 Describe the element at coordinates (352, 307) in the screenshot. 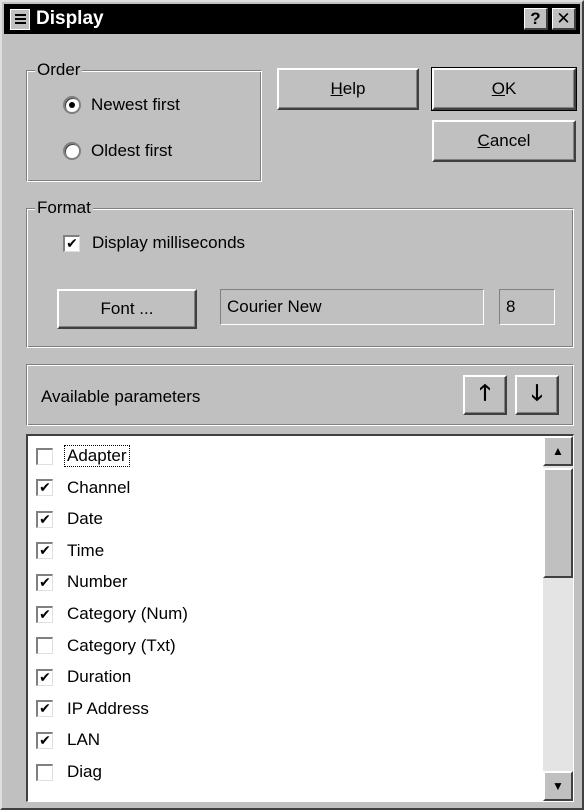

I see `font-name-field: Courier New` at that location.